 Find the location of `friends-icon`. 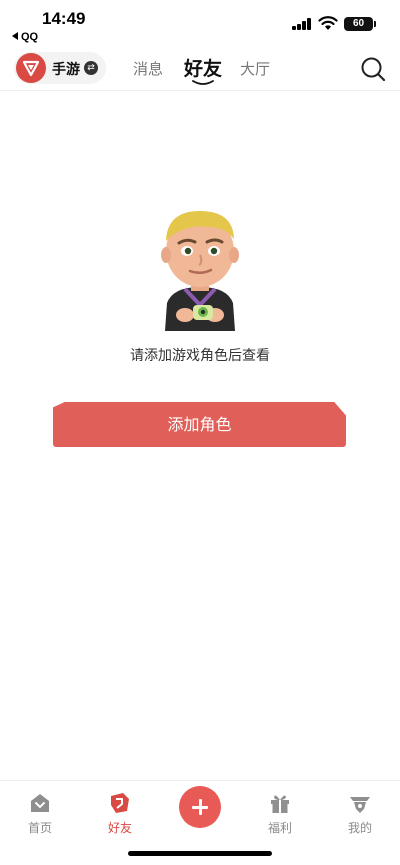

friends-icon is located at coordinates (120, 803).